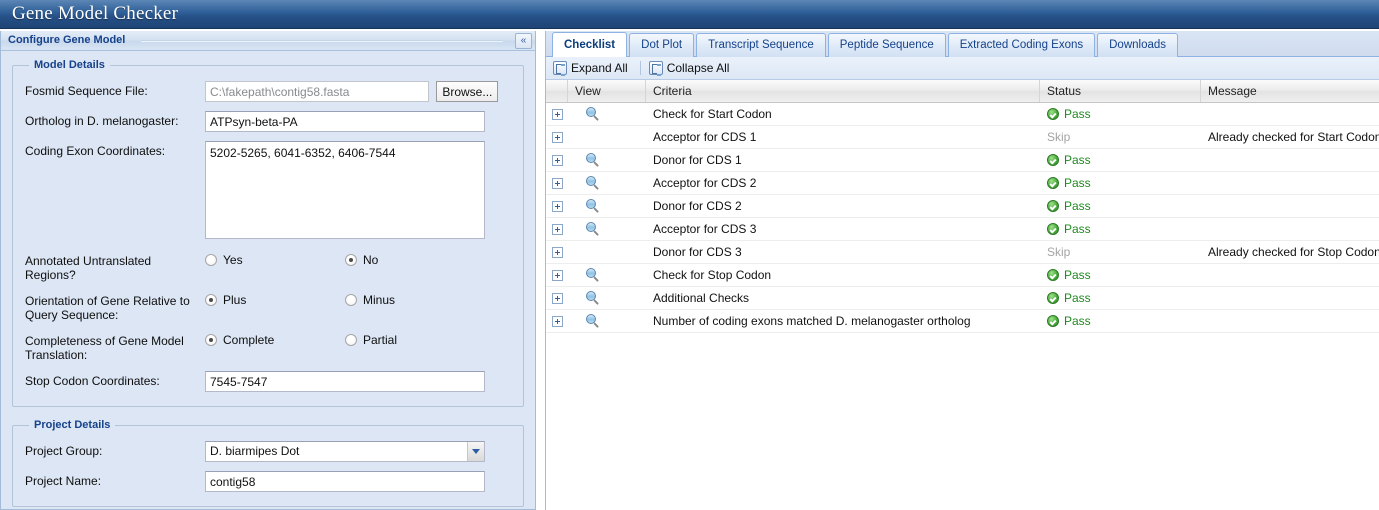 The height and width of the screenshot is (510, 1379). Describe the element at coordinates (275, 259) in the screenshot. I see `utr-option-yes: Yes` at that location.